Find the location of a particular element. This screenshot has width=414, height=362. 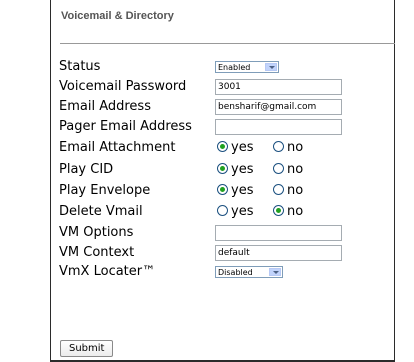

vm-options-label: VM Options is located at coordinates (96, 232).